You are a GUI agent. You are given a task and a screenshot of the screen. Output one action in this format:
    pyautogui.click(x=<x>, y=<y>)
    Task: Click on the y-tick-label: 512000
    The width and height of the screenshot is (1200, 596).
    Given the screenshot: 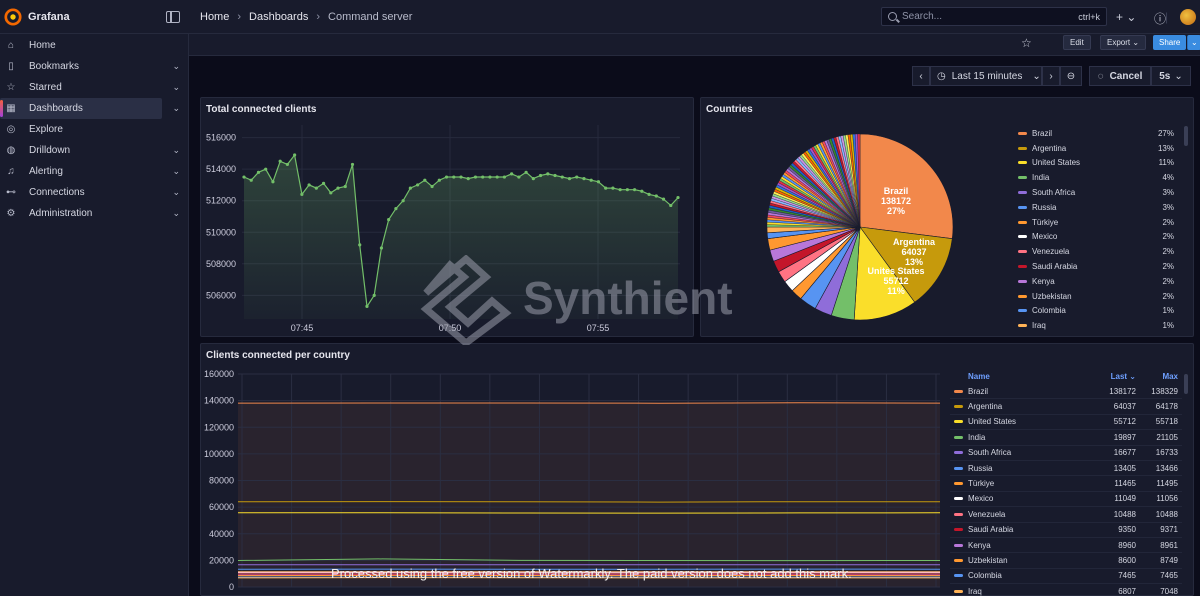 What is the action you would take?
    pyautogui.click(x=221, y=201)
    